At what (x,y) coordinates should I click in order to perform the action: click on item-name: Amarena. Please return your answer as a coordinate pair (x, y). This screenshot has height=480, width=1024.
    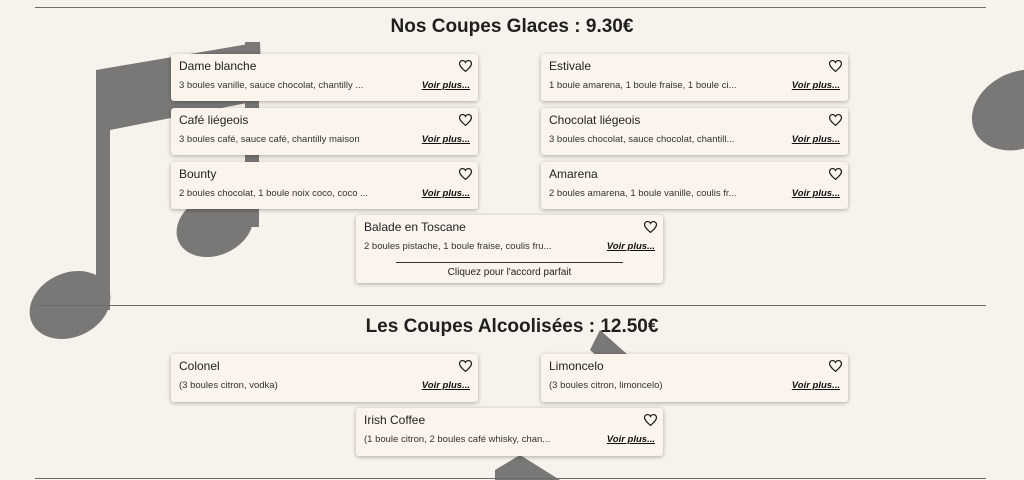
    Looking at the image, I should click on (573, 174).